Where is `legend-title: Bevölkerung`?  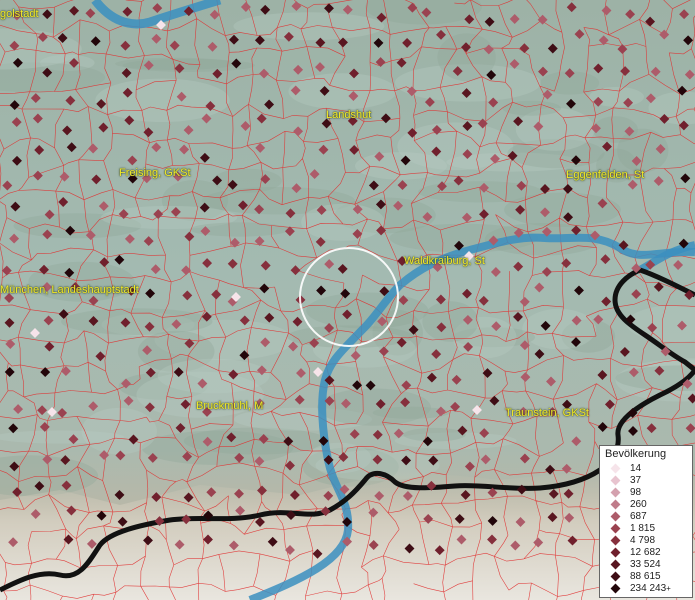 legend-title: Bevölkerung is located at coordinates (636, 454).